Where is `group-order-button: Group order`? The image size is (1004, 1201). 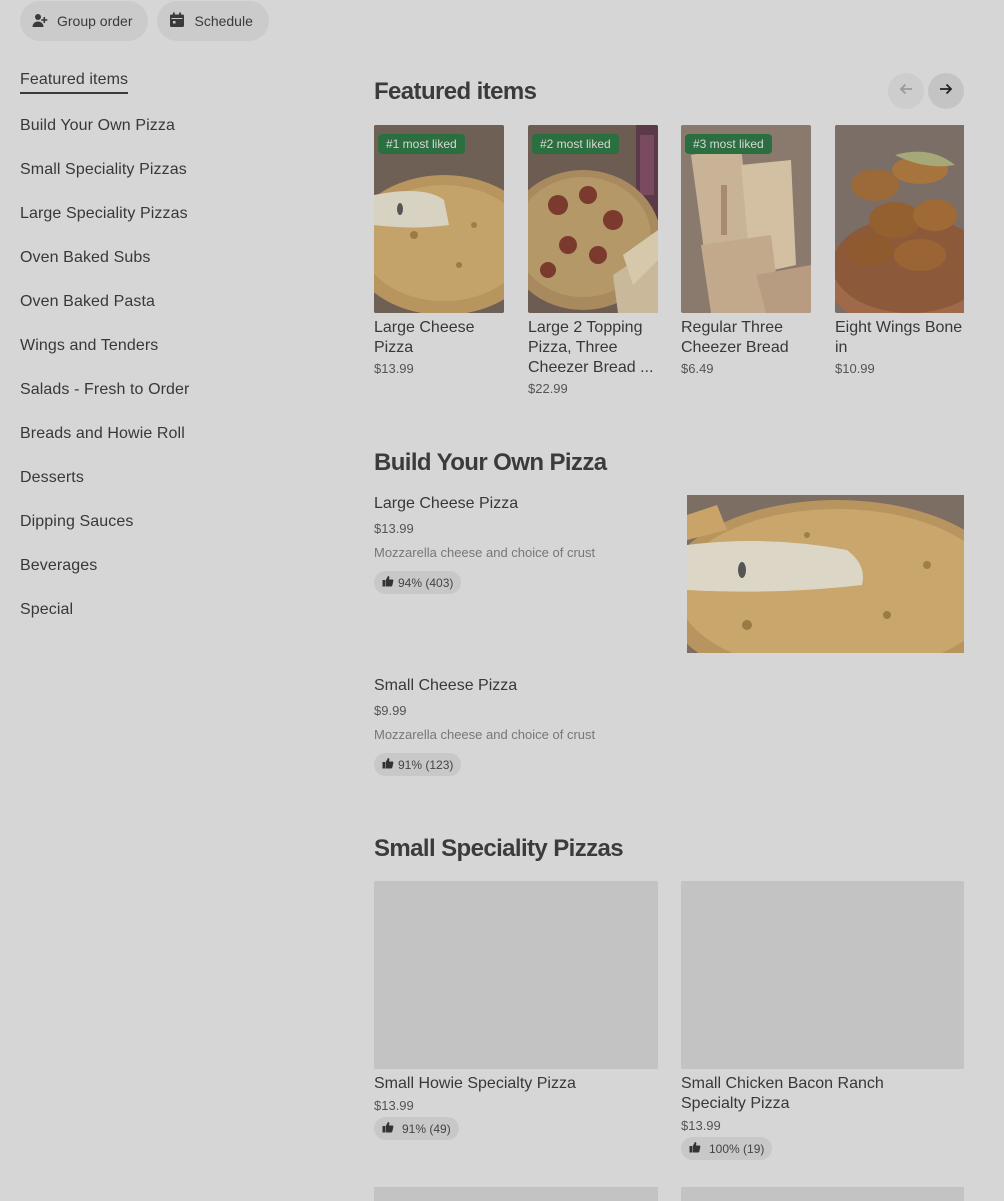 group-order-button: Group order is located at coordinates (84, 21).